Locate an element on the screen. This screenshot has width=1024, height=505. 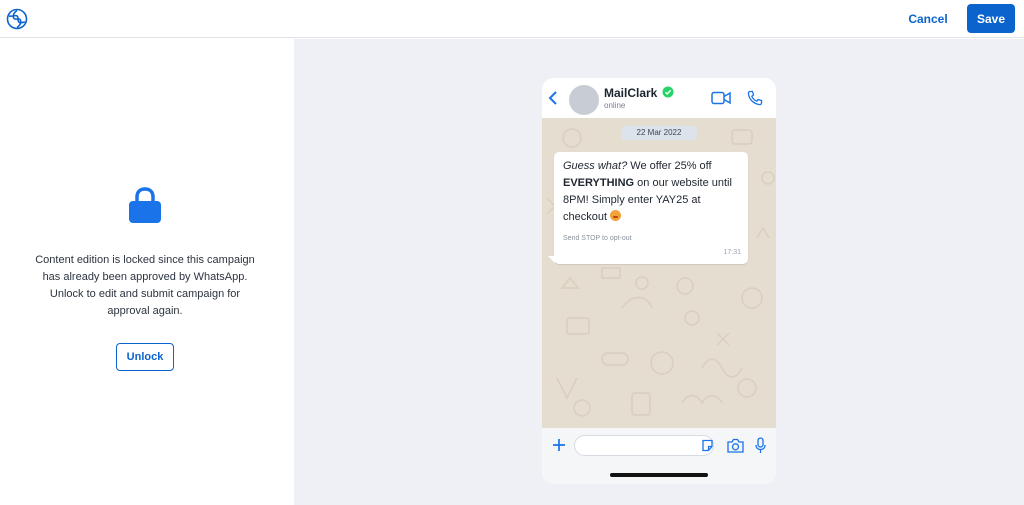
phone-call-icon is located at coordinates (755, 98).